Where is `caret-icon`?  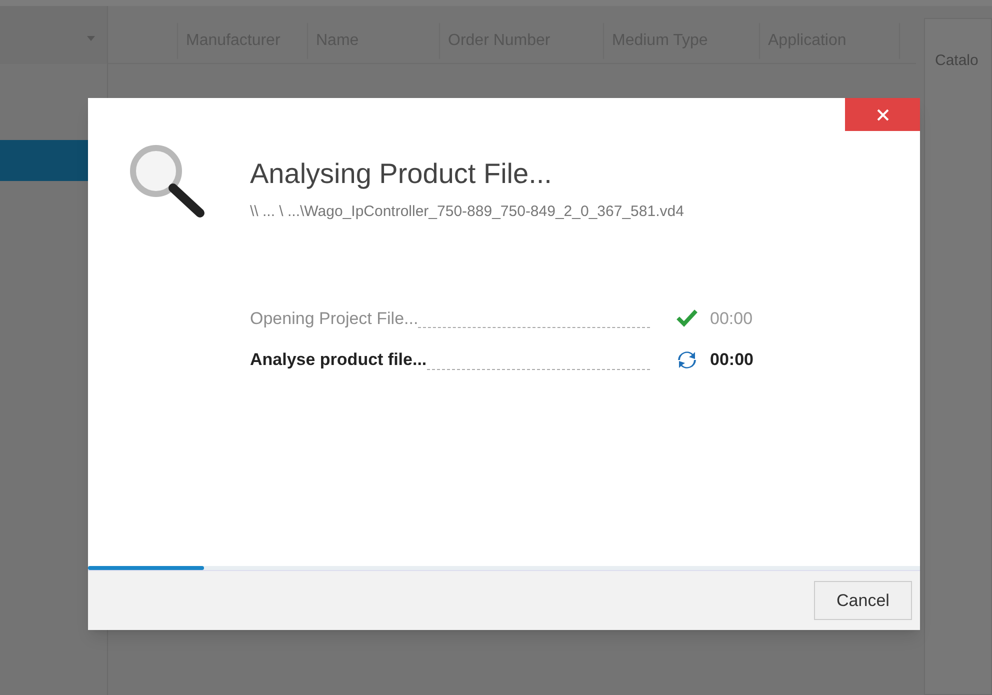
caret-icon is located at coordinates (91, 38).